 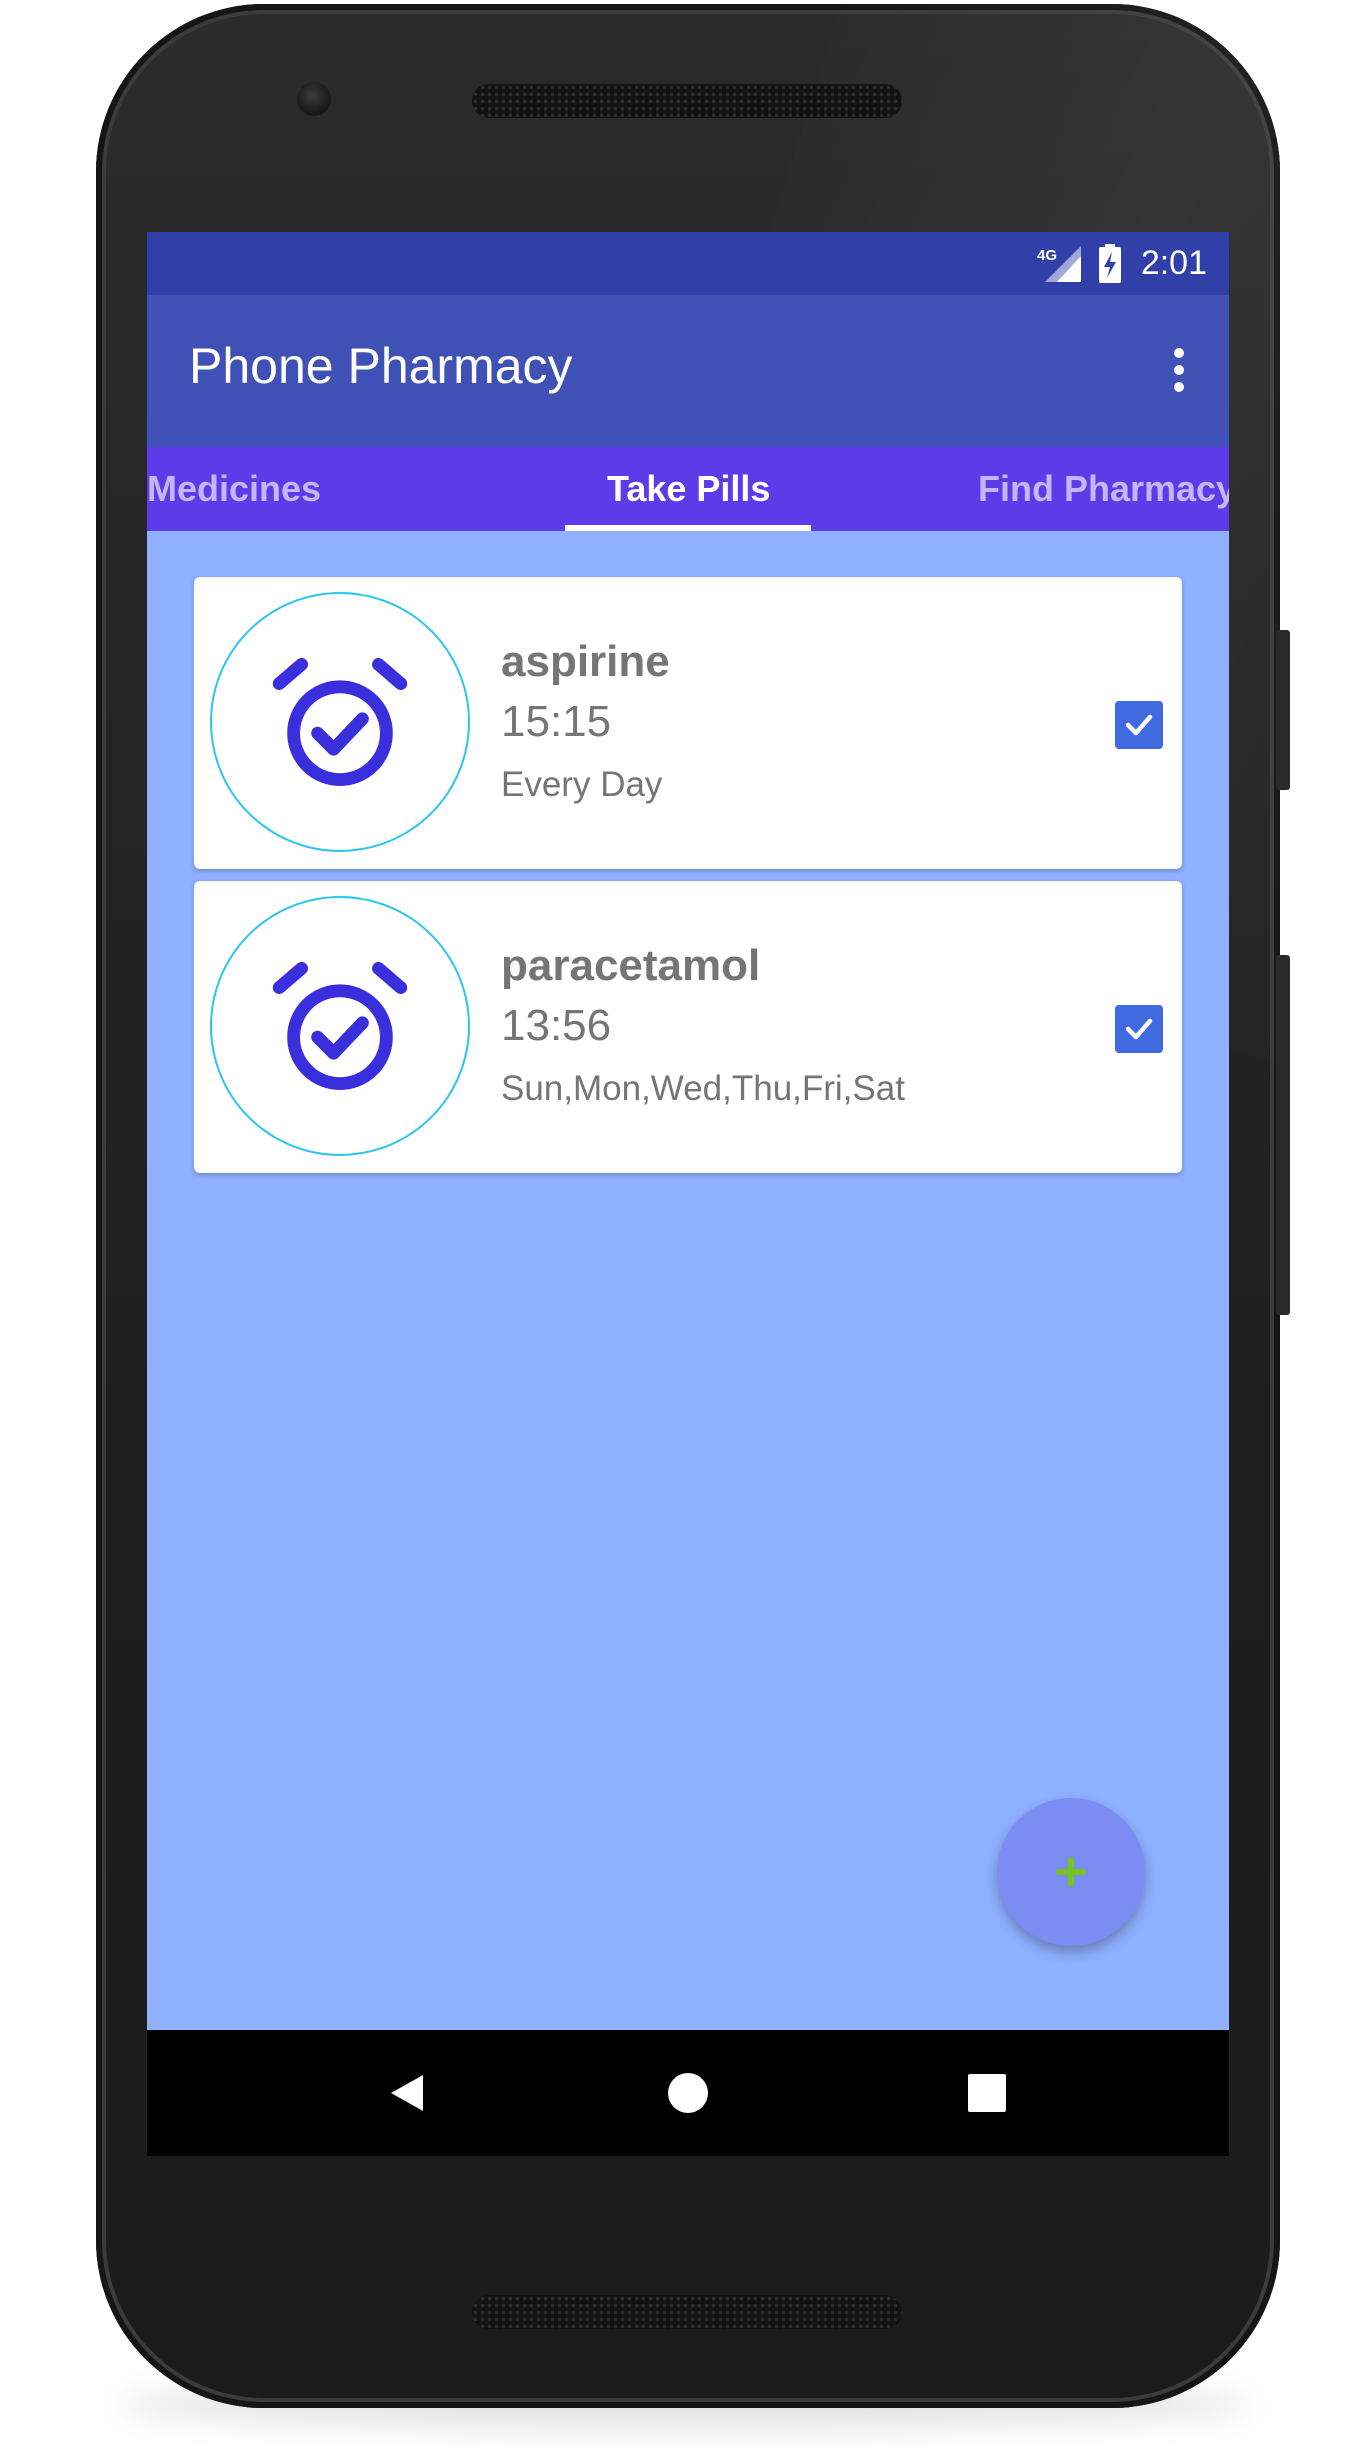 What do you see at coordinates (556, 1025) in the screenshot?
I see `reminder-time: 13:56` at bounding box center [556, 1025].